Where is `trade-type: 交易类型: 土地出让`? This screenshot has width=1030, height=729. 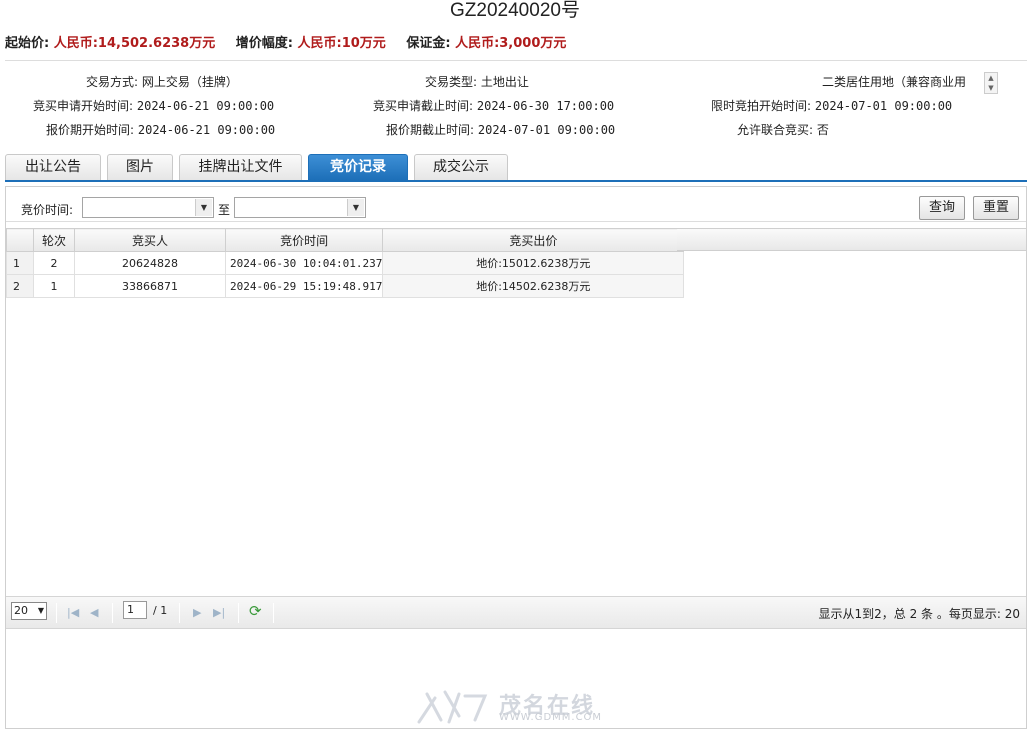 trade-type: 交易类型: 土地出让 is located at coordinates (477, 82).